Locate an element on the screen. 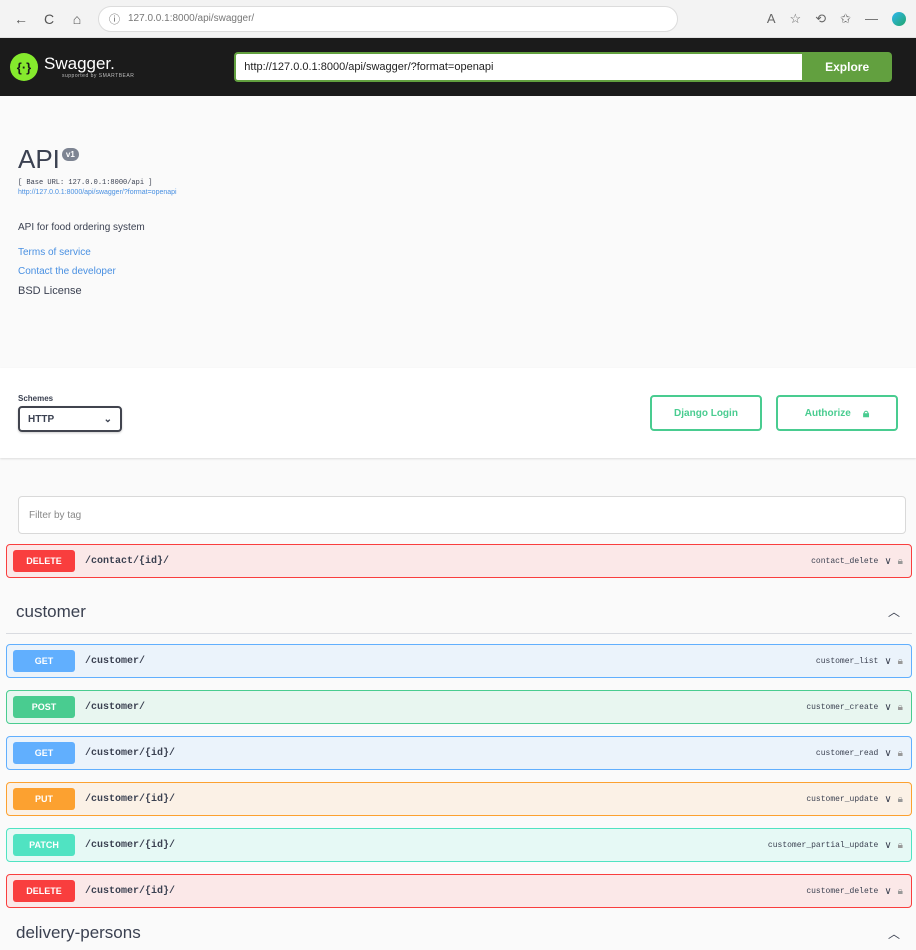 The height and width of the screenshot is (950, 916). django-login-button: Django Login is located at coordinates (706, 413).